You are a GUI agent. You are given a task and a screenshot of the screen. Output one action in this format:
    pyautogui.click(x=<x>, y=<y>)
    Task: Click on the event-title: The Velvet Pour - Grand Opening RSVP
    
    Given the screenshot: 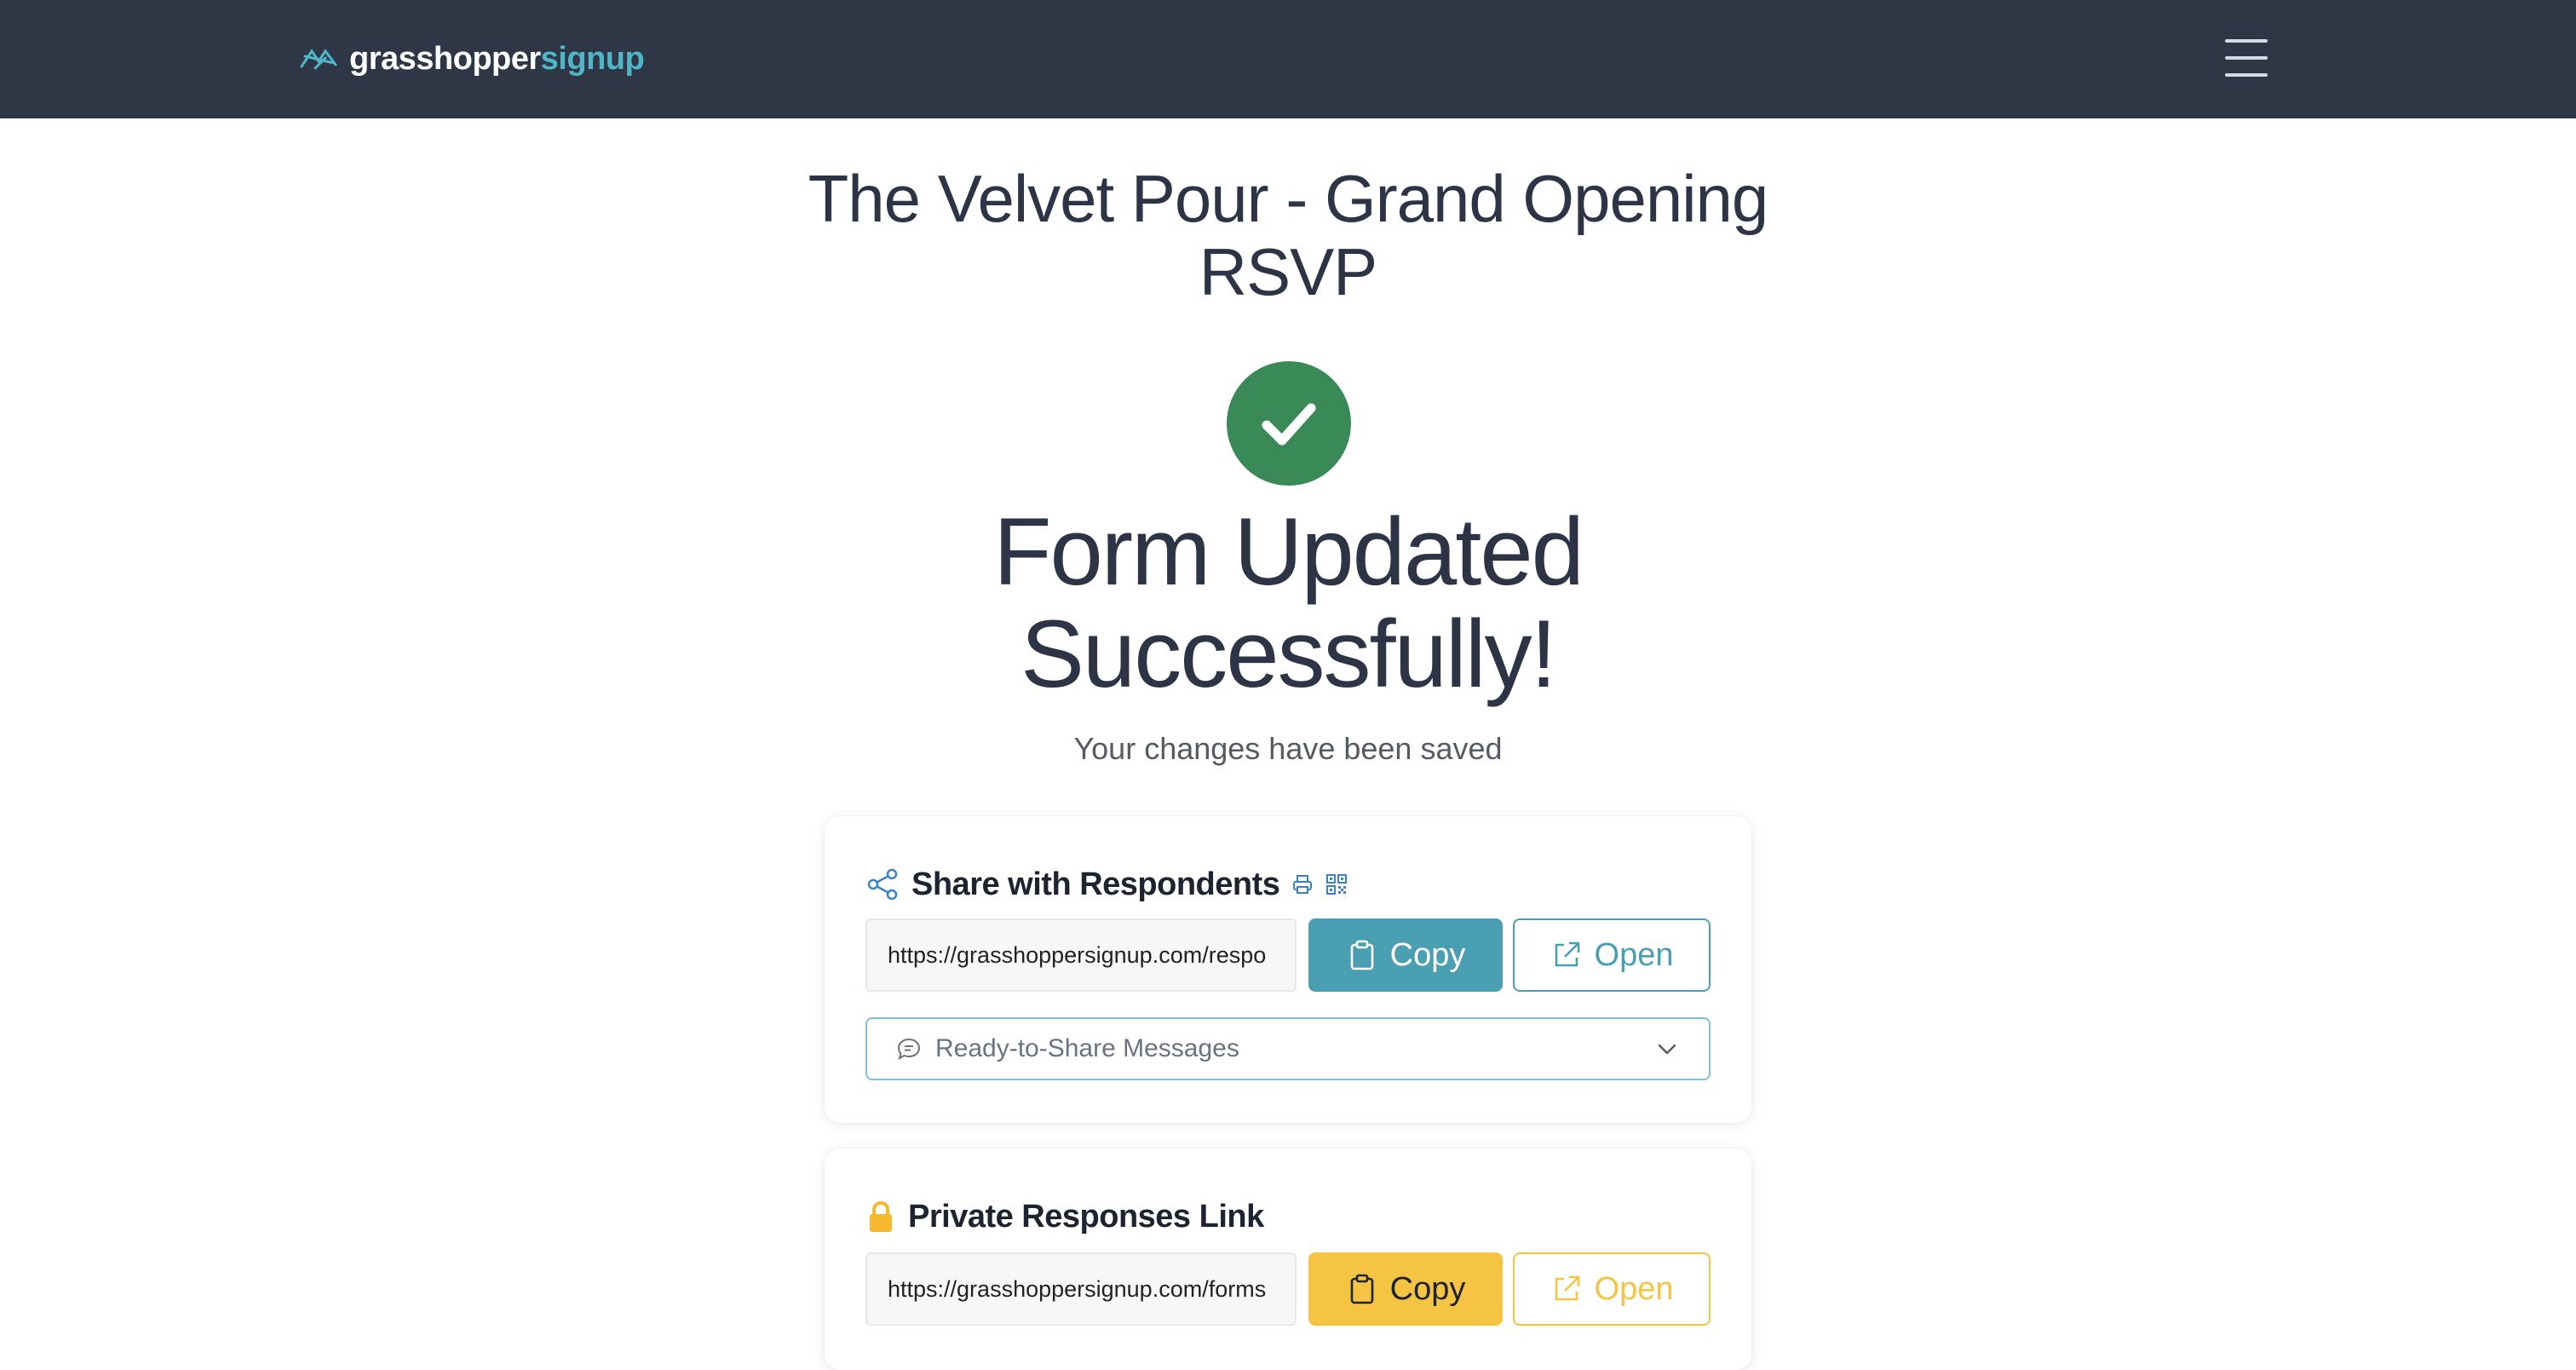 What is the action you would take?
    pyautogui.click(x=1288, y=235)
    